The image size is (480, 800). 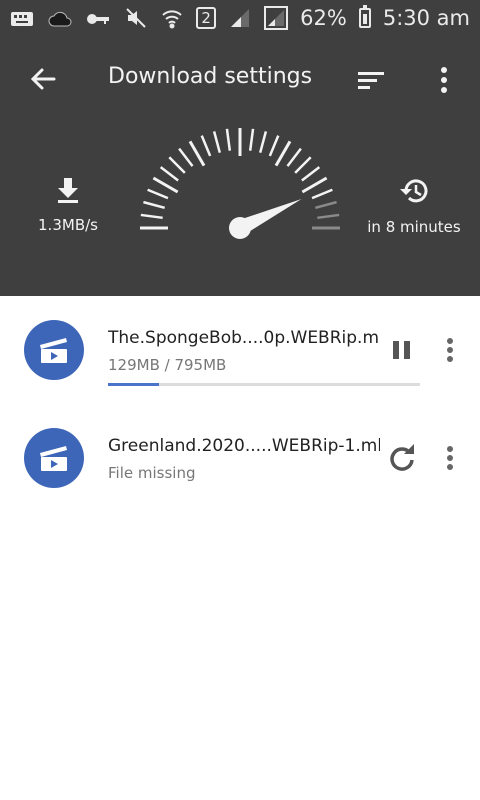 What do you see at coordinates (244, 446) in the screenshot?
I see `file-name: Greenland.2020.....WEBRip-1.mkv` at bounding box center [244, 446].